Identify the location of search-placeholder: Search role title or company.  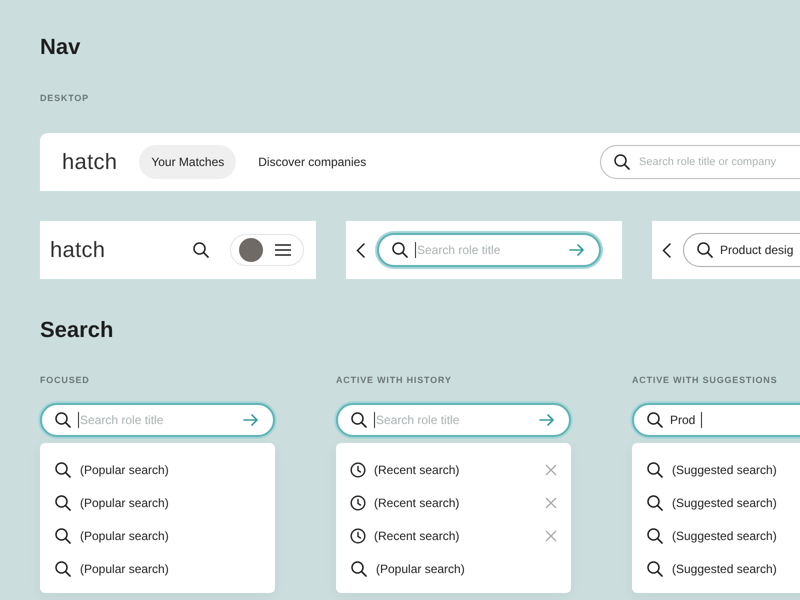
(707, 162).